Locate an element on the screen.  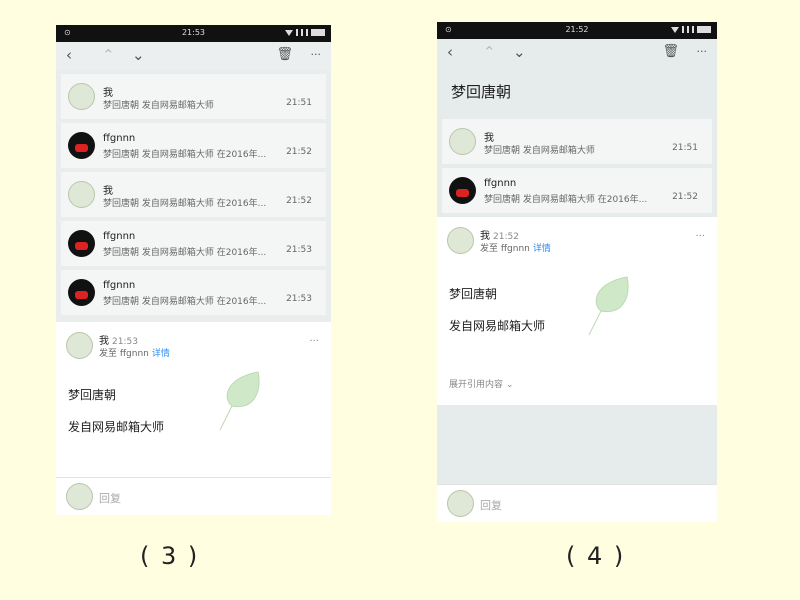
caption-4: ( 4 ) is located at coordinates (596, 556).